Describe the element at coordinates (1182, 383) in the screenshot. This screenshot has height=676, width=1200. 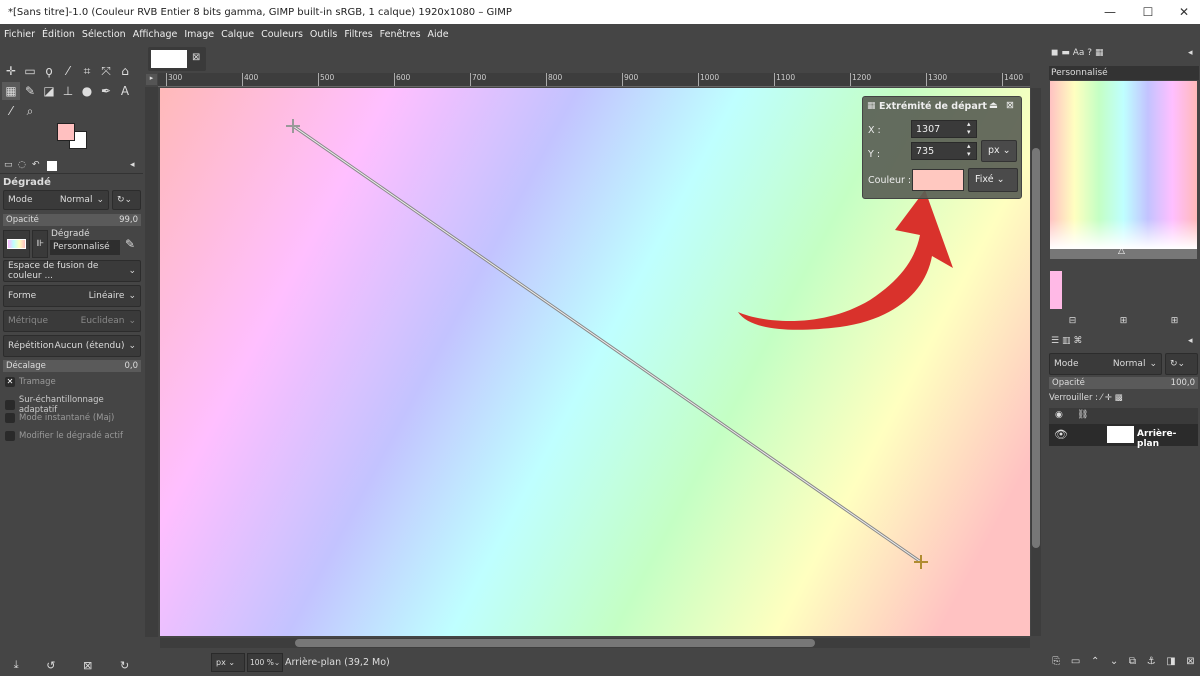
I see `opacity-value: 100,0` at that location.